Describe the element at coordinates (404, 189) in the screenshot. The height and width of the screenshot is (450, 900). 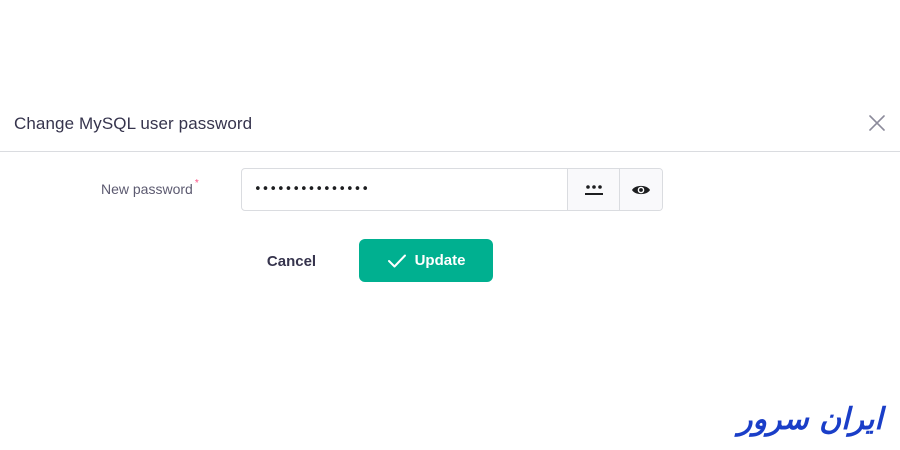
I see `password-field` at that location.